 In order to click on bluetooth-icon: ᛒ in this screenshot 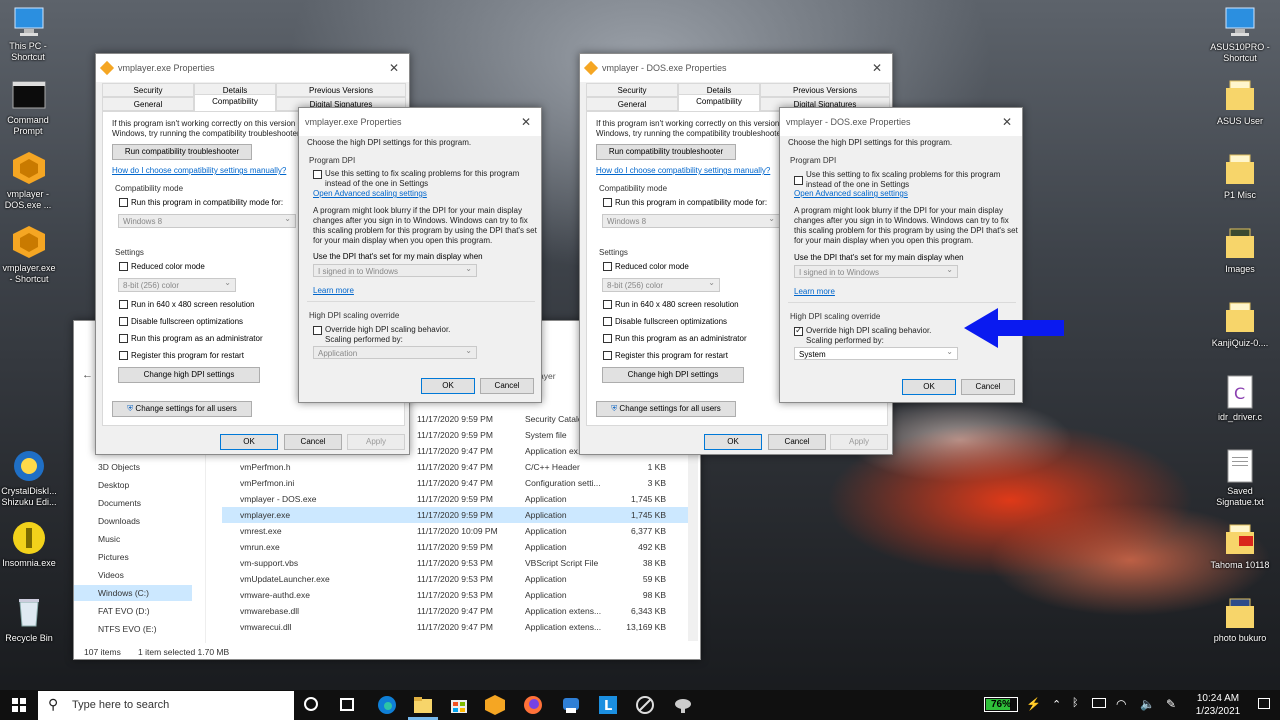, I will do `click(1075, 703)`.